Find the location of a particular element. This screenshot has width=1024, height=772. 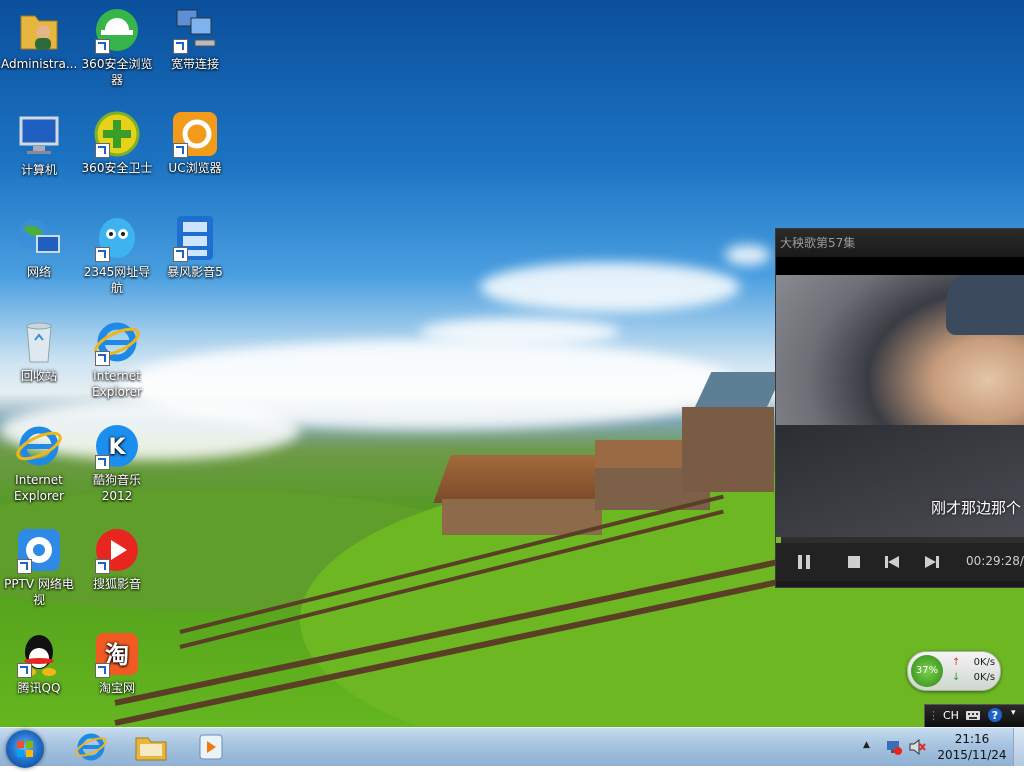

clock: 21:16 2015/11/24 is located at coordinates (972, 747).